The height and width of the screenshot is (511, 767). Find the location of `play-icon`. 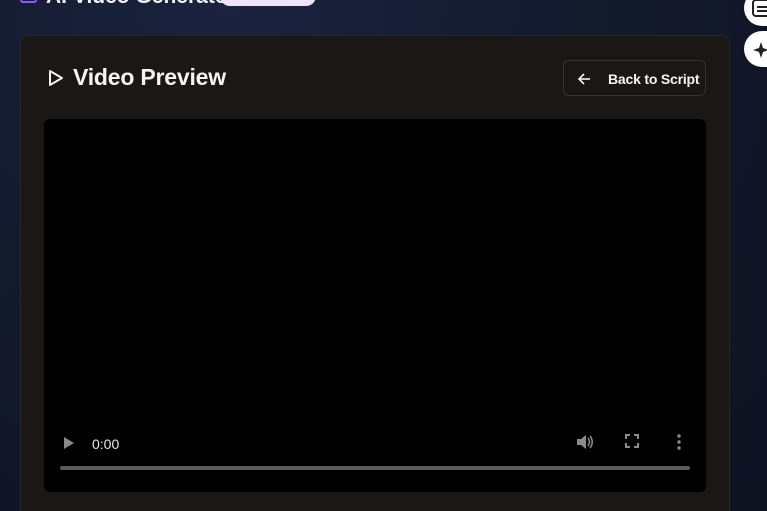

play-icon is located at coordinates (69, 443).